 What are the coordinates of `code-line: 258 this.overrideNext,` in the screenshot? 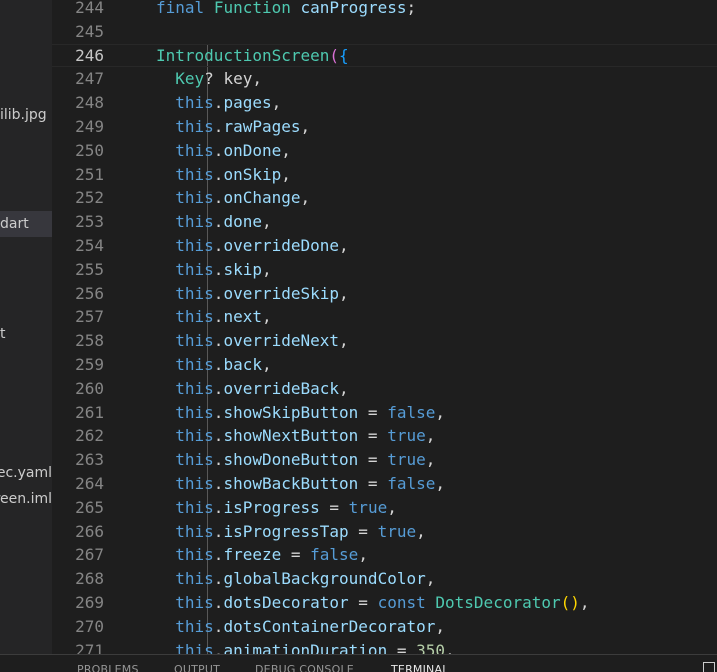 It's located at (384, 341).